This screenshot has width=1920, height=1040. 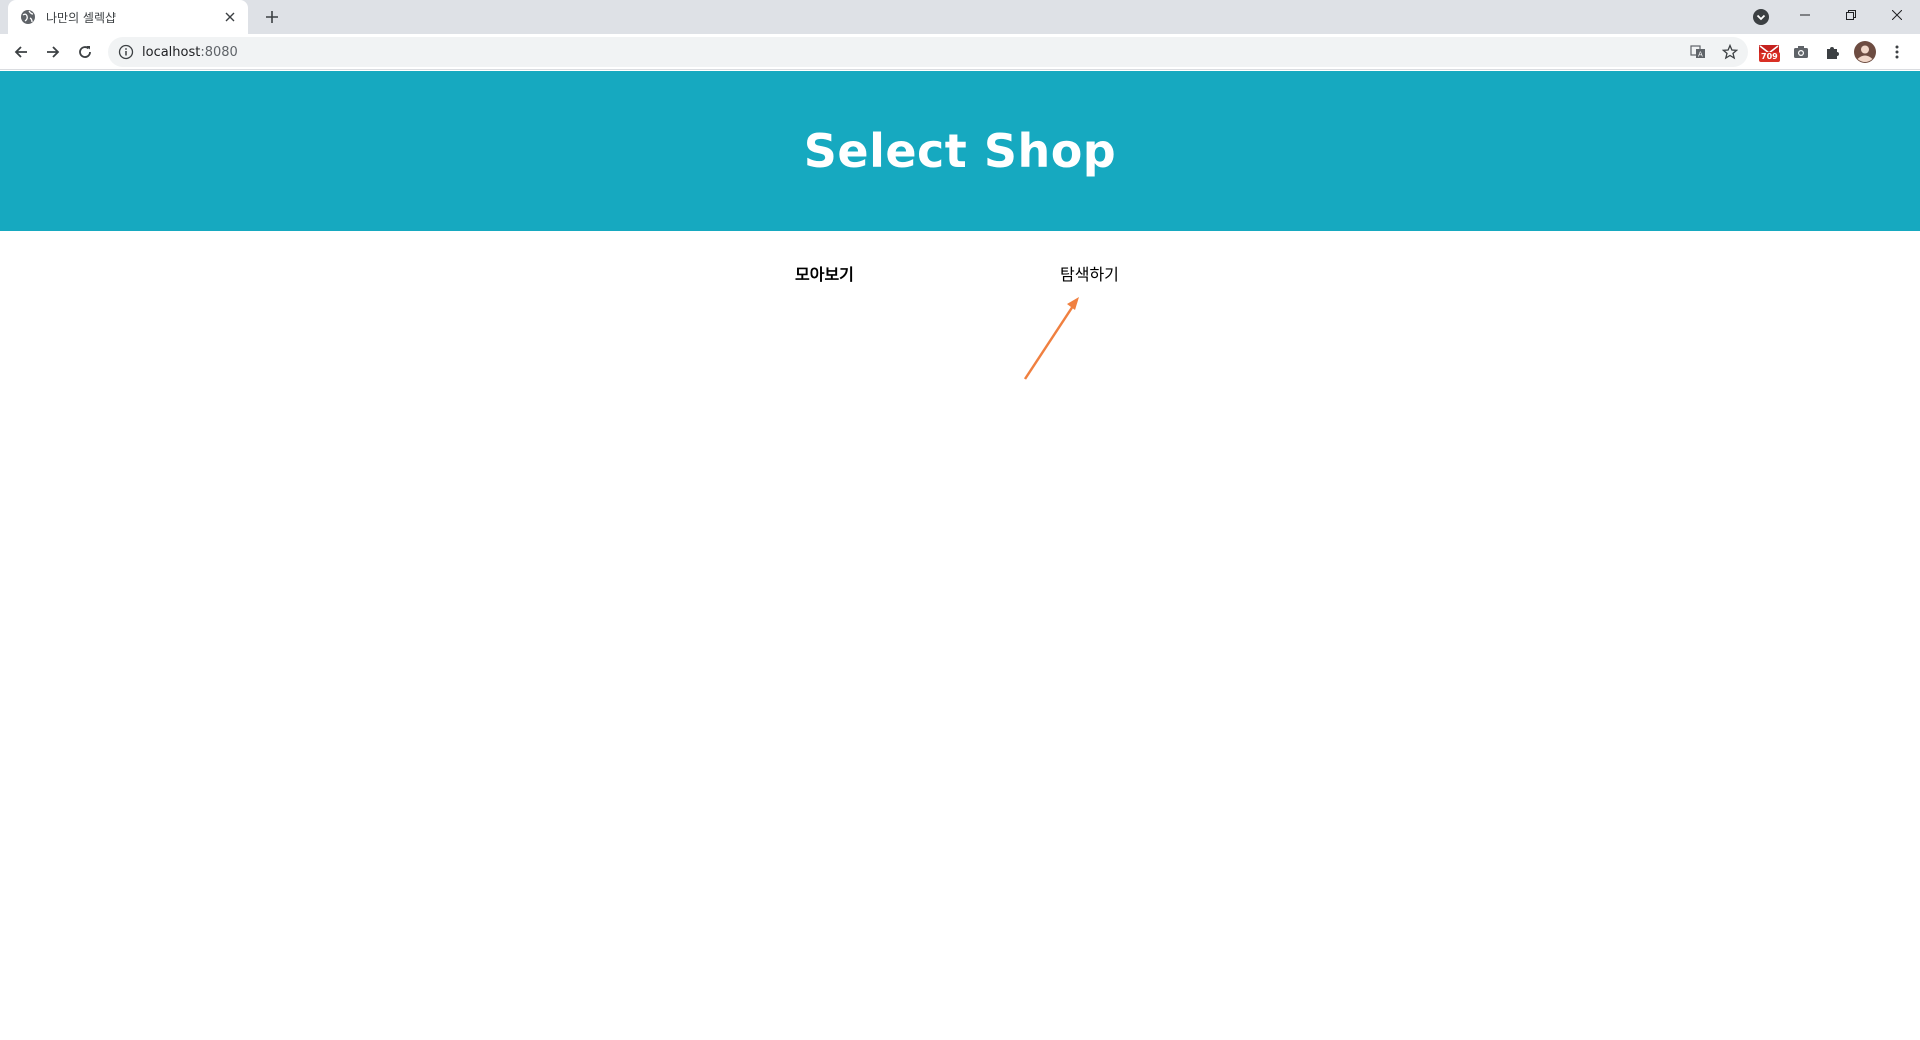 I want to click on address-bar: localhost:8080 A, so click(x=928, y=52).